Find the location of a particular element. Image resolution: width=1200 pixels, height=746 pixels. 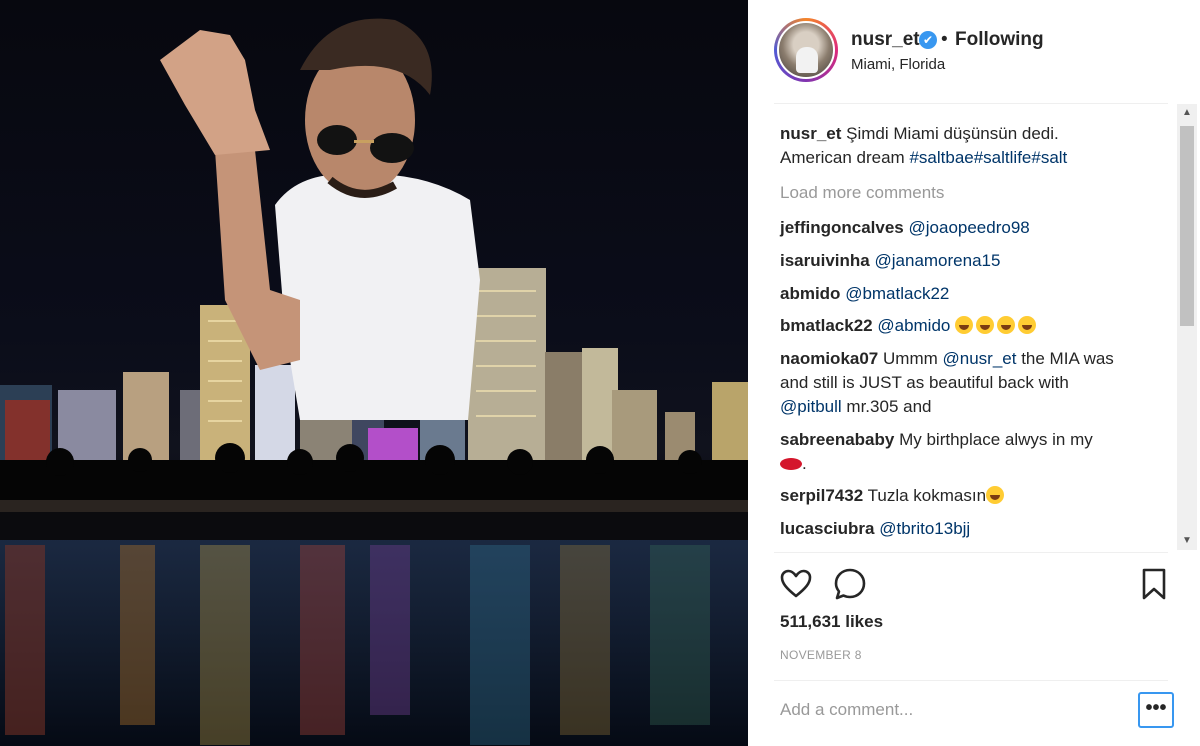

post-header: nusr_et ✔ • Following Miami, Florida is located at coordinates (974, 51).